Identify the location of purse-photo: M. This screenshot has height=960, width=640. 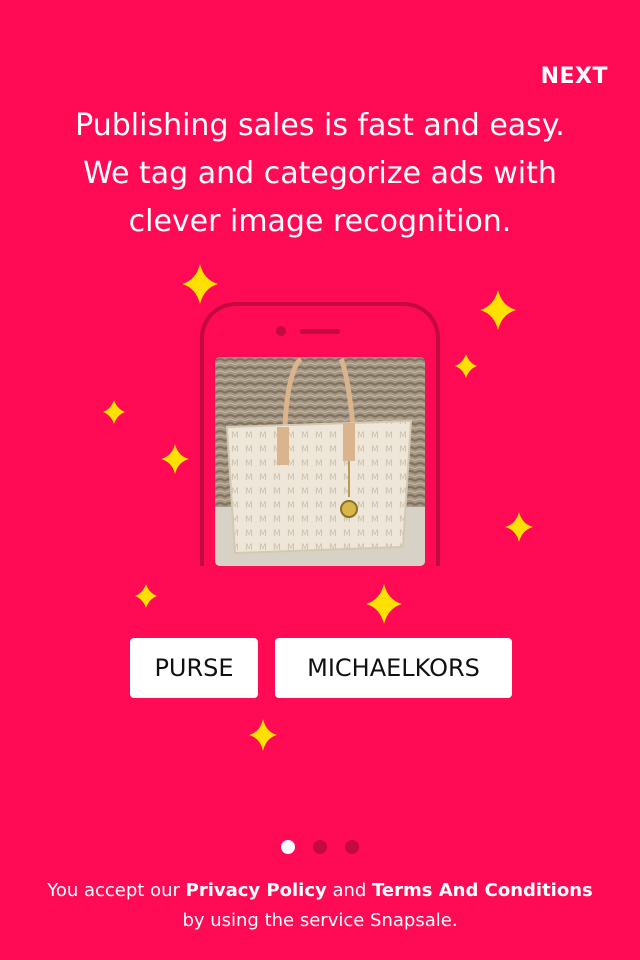
(320, 461).